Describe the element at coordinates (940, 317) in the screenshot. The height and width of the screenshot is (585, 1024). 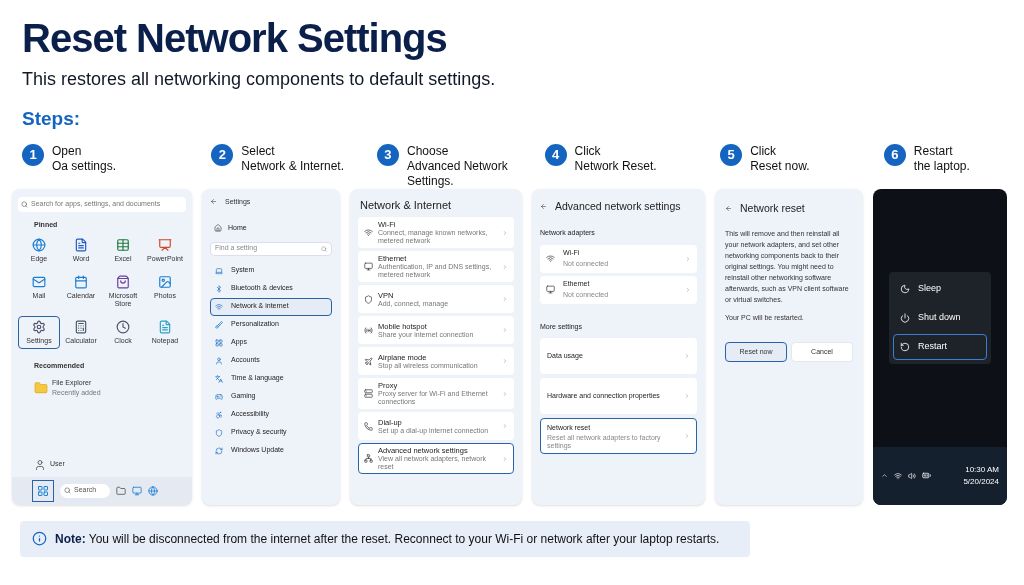
I see `power-option: Shut down` at that location.